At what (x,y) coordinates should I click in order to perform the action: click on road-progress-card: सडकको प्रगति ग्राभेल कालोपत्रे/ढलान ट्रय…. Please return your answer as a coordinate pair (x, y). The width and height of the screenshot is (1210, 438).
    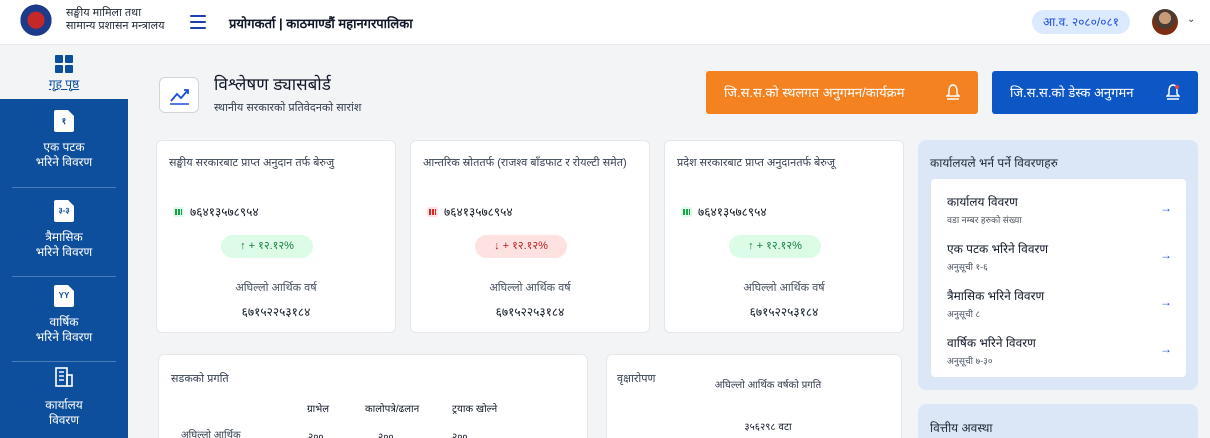
    Looking at the image, I should click on (373, 396).